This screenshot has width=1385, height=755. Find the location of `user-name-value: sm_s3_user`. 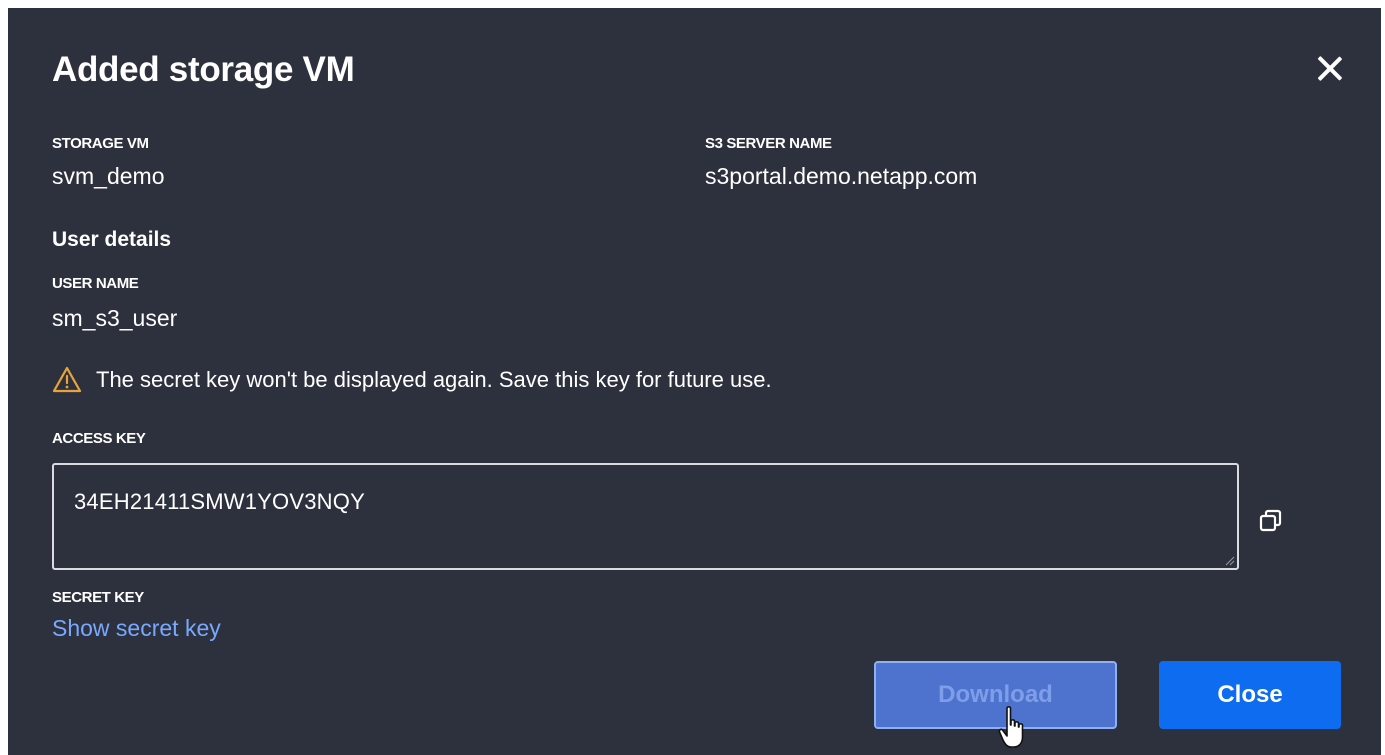

user-name-value: sm_s3_user is located at coordinates (115, 318).